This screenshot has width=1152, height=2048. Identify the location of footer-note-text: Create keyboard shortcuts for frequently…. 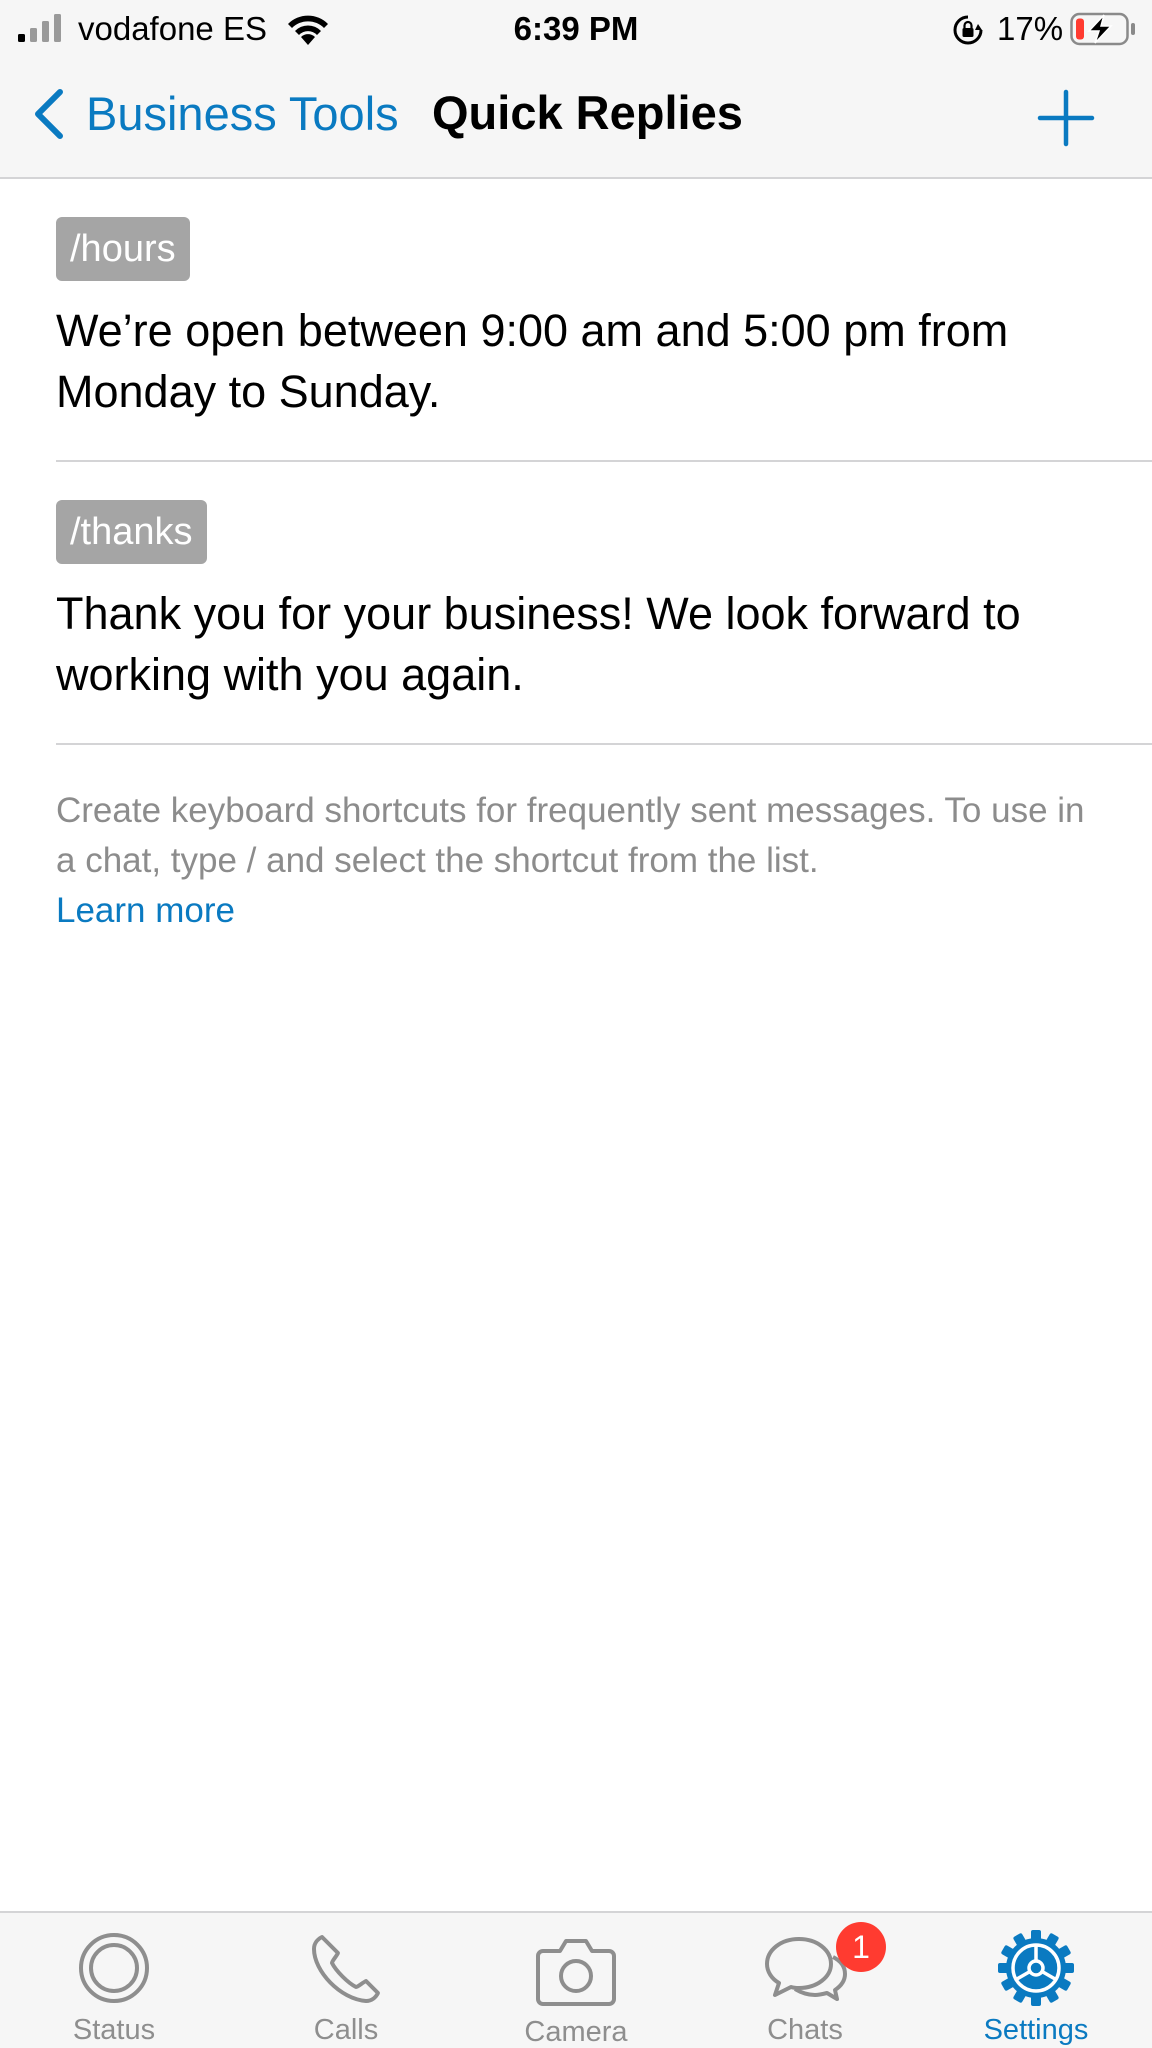
(570, 835).